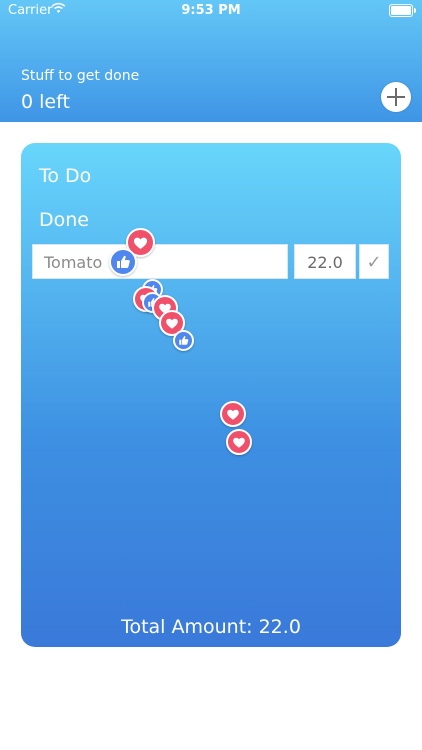 This screenshot has height=750, width=422. What do you see at coordinates (396, 97) in the screenshot?
I see `add-item-button` at bounding box center [396, 97].